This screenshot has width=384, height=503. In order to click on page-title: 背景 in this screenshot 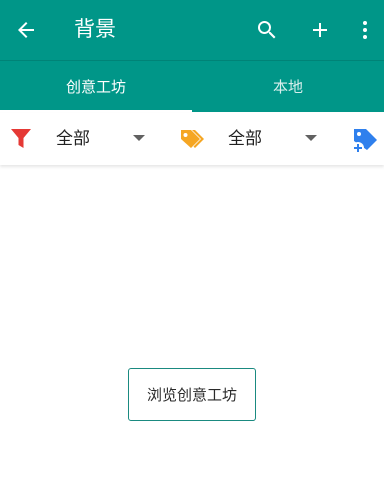, I will do `click(95, 29)`.